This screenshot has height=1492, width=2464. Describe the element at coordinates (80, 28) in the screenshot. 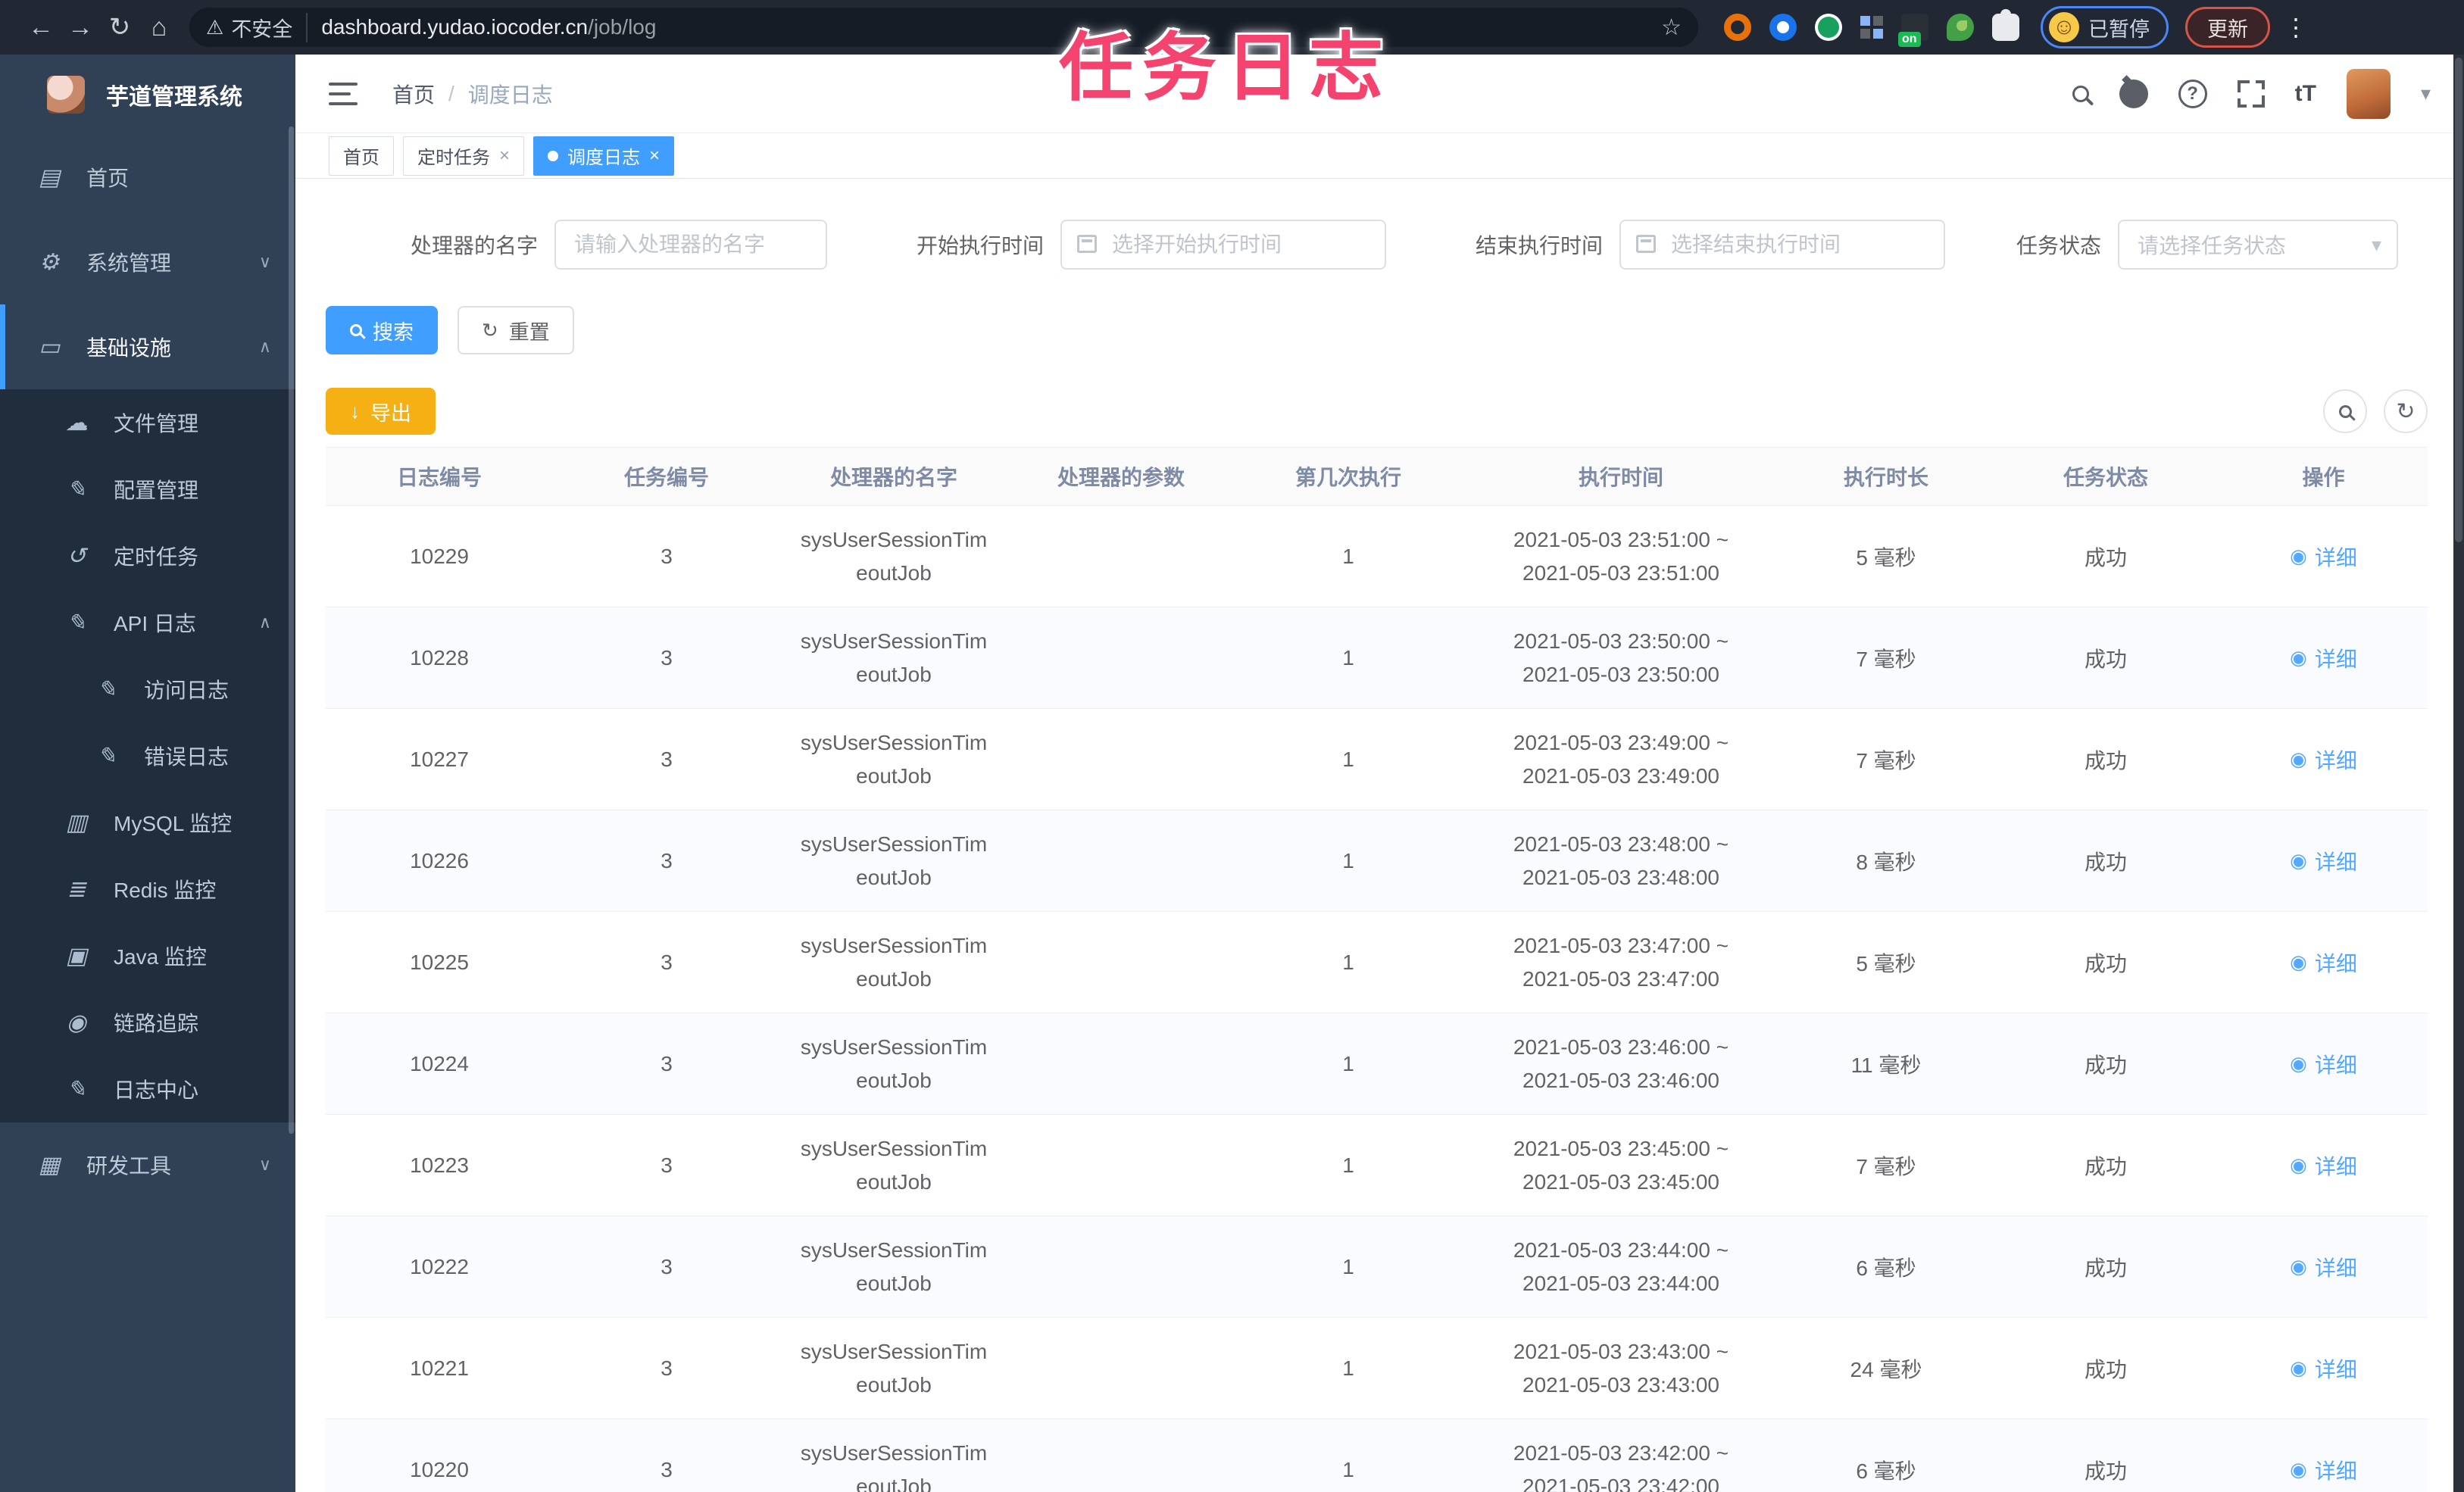

I see `browser-forward-button: →` at that location.